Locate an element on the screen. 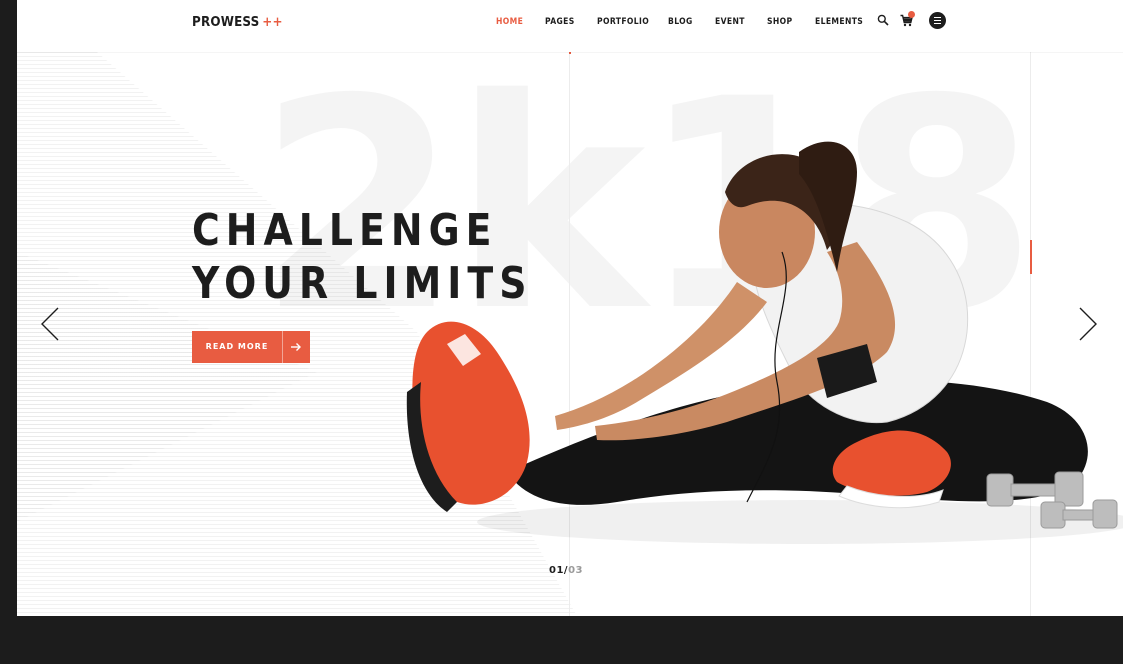  nav-item-event: EVENT is located at coordinates (730, 22).